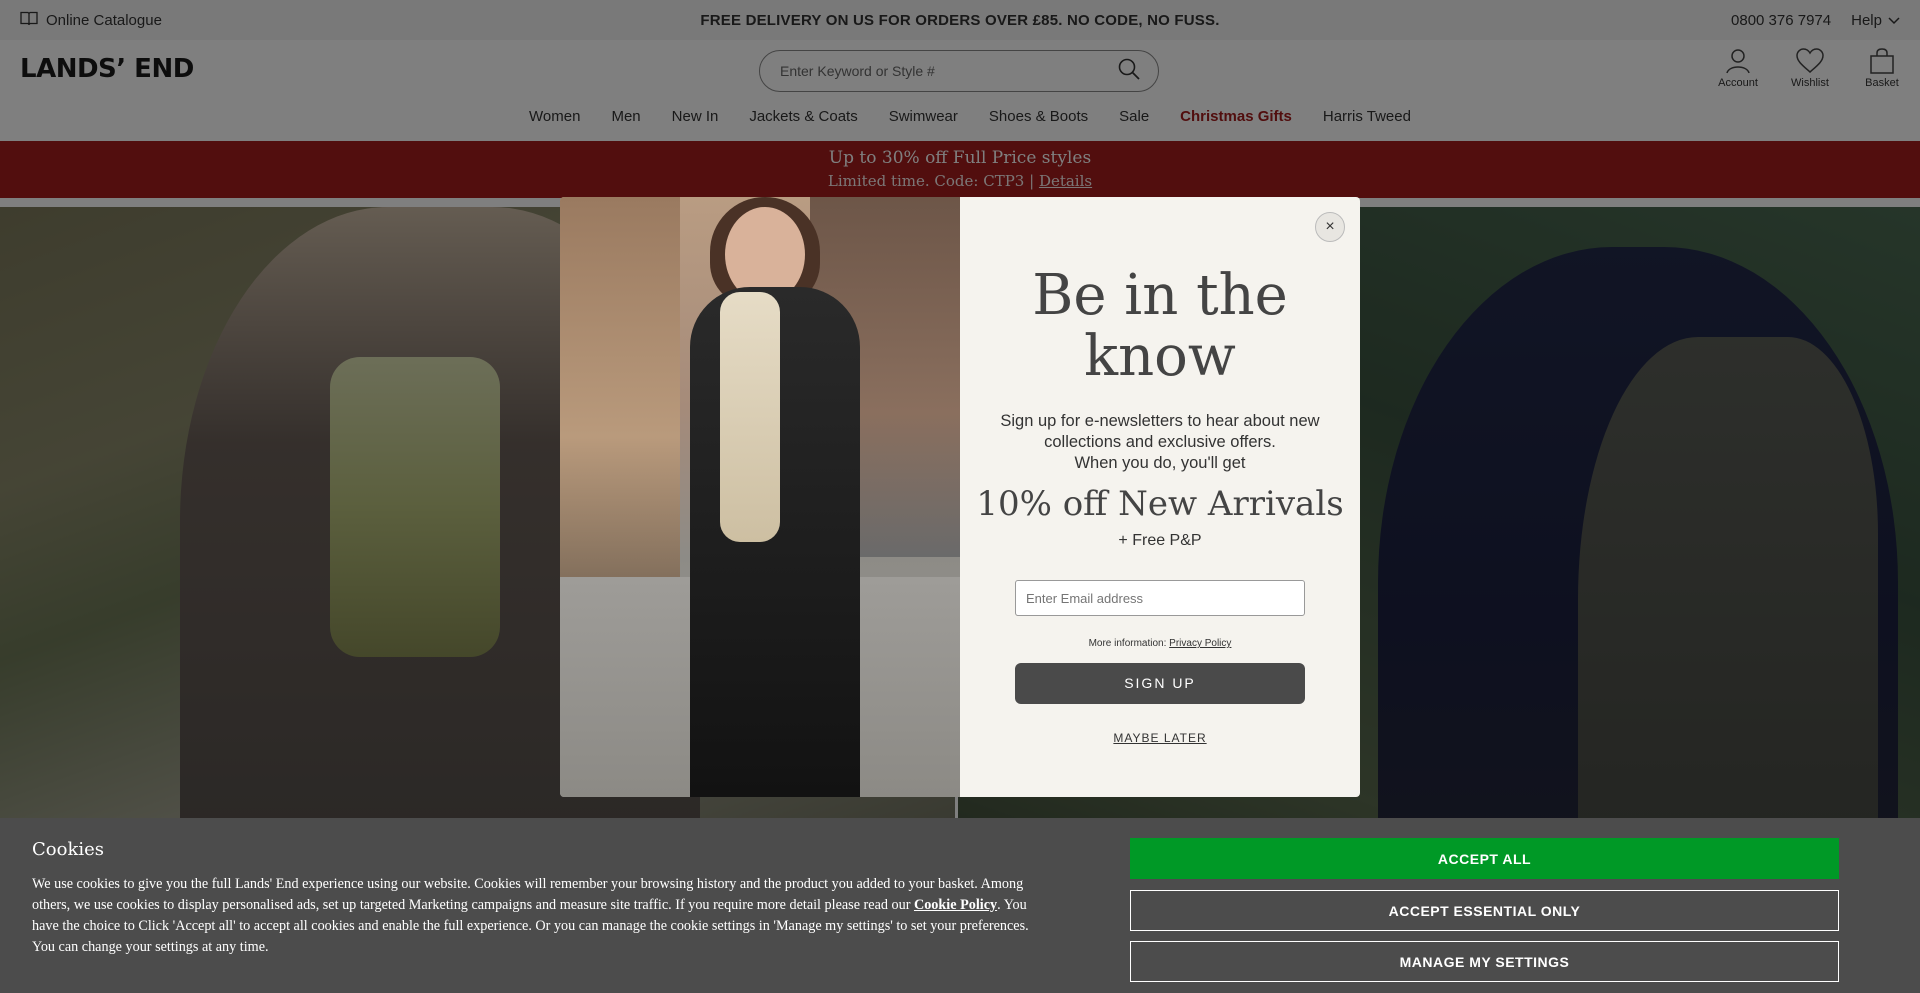  Describe the element at coordinates (1484, 858) in the screenshot. I see `accept-all-button: ACCEPT ALL` at that location.